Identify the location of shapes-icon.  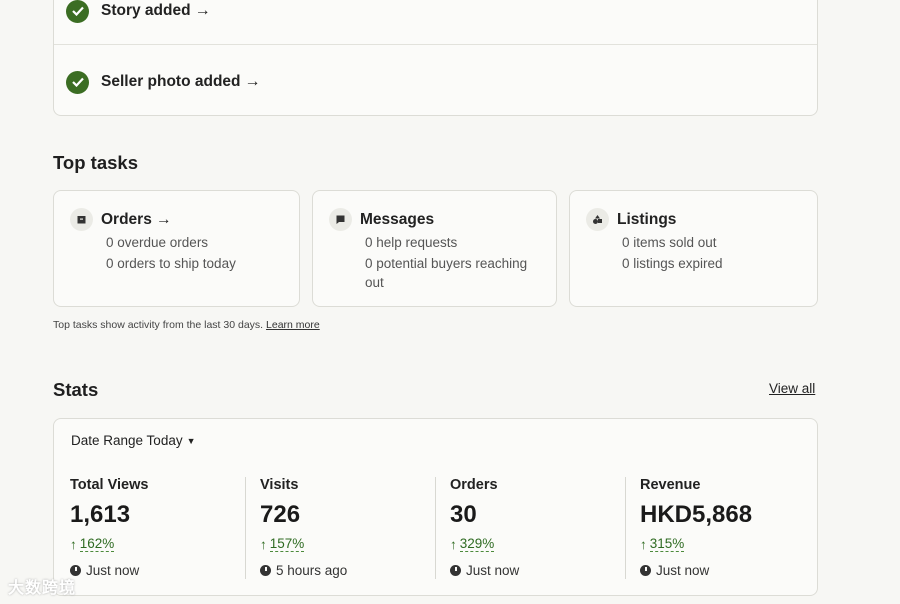
(597, 219).